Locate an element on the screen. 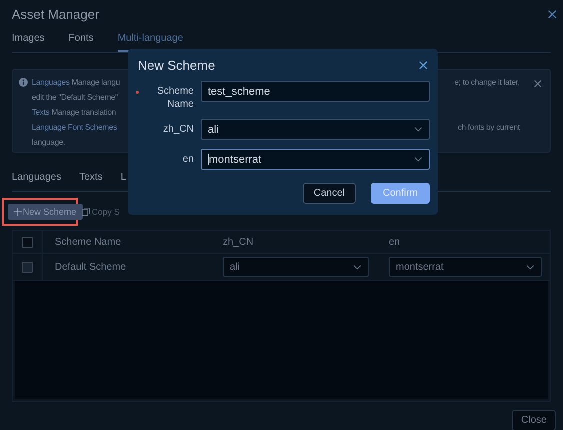 The height and width of the screenshot is (430, 563). column-header: zh_CN is located at coordinates (238, 242).